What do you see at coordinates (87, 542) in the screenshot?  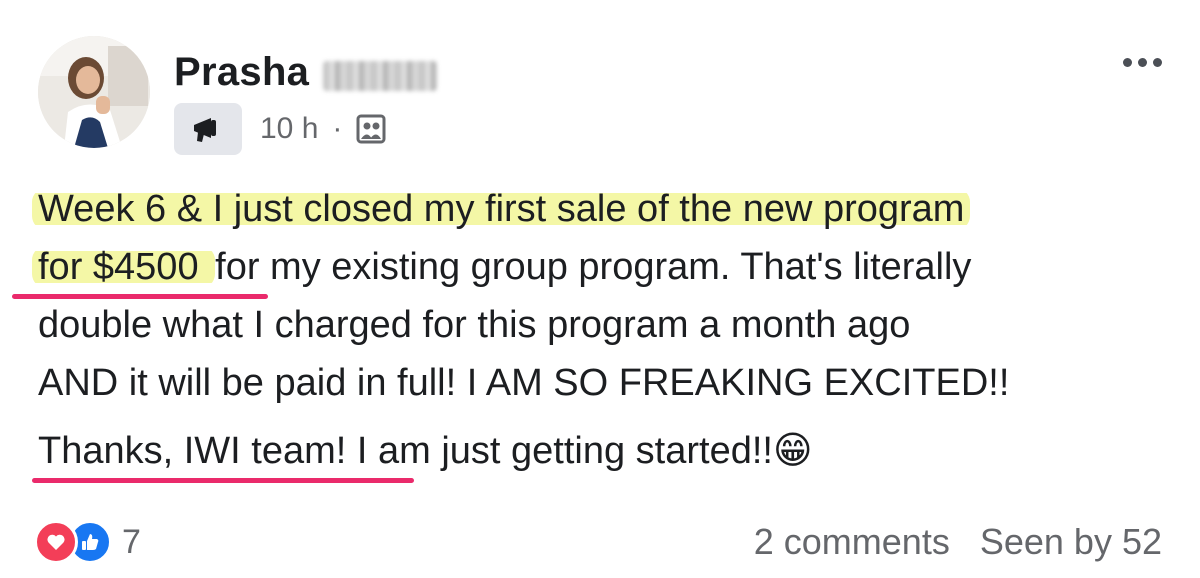 I see `reactions-summary: 7` at bounding box center [87, 542].